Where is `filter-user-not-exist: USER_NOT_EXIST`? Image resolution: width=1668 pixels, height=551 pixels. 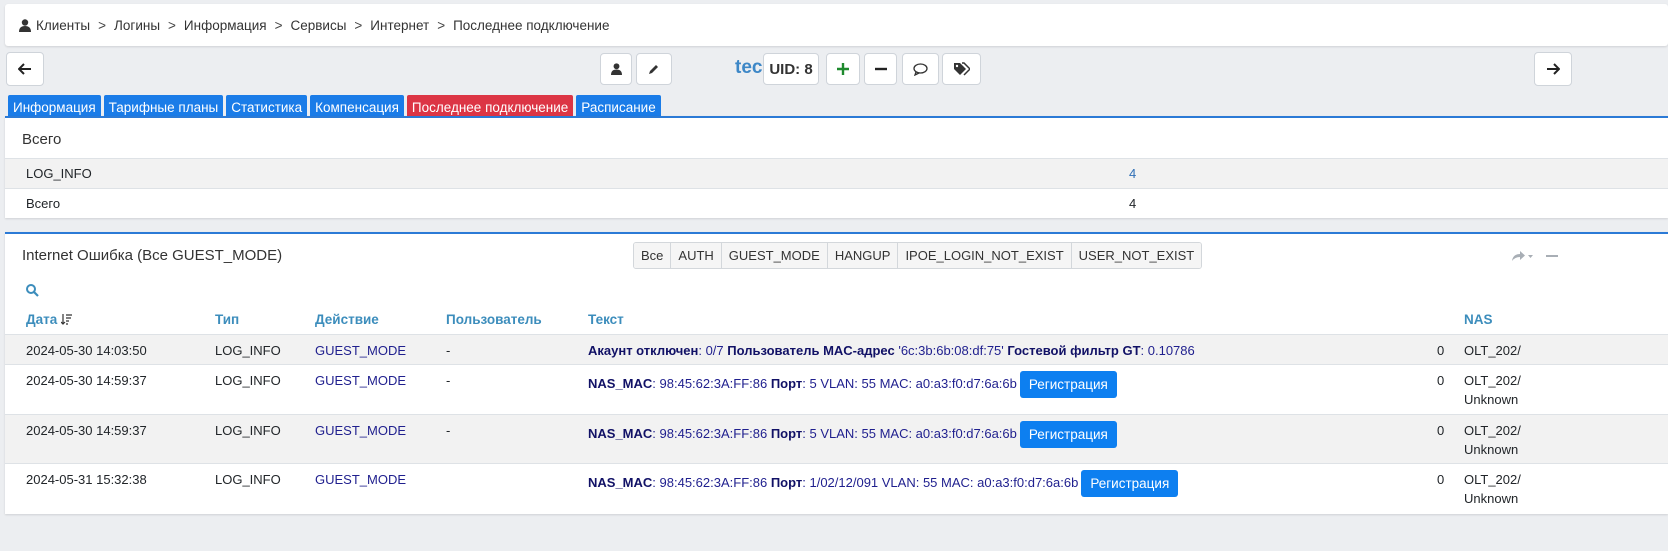 filter-user-not-exist: USER_NOT_EXIST is located at coordinates (1136, 255).